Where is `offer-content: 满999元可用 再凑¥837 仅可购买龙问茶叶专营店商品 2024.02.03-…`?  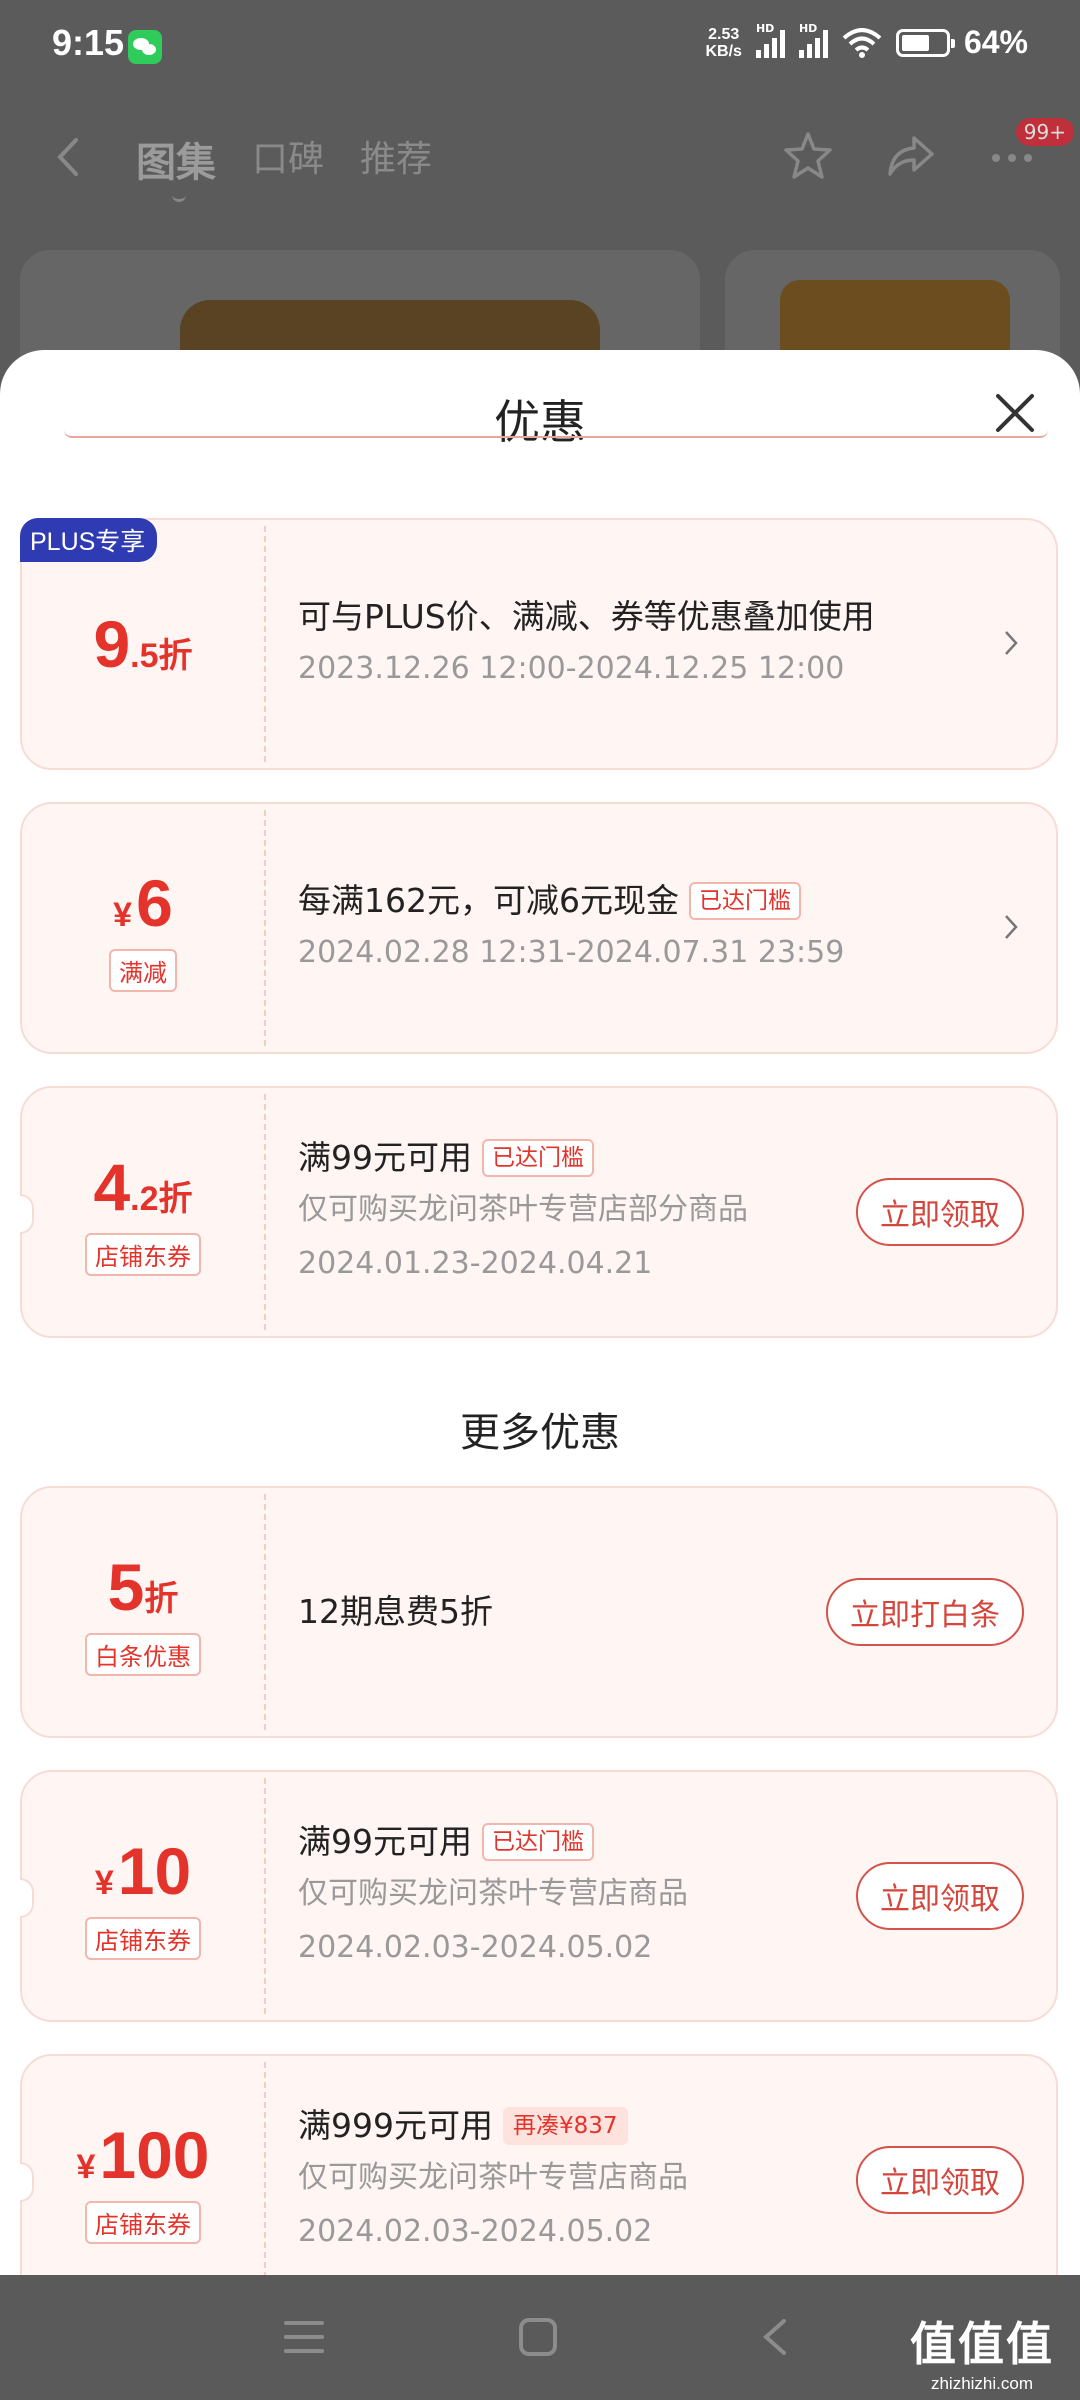 offer-content: 满999元可用 再凑¥837 仅可购买龙问茶叶专营店商品 2024.02.03-… is located at coordinates (577, 2165).